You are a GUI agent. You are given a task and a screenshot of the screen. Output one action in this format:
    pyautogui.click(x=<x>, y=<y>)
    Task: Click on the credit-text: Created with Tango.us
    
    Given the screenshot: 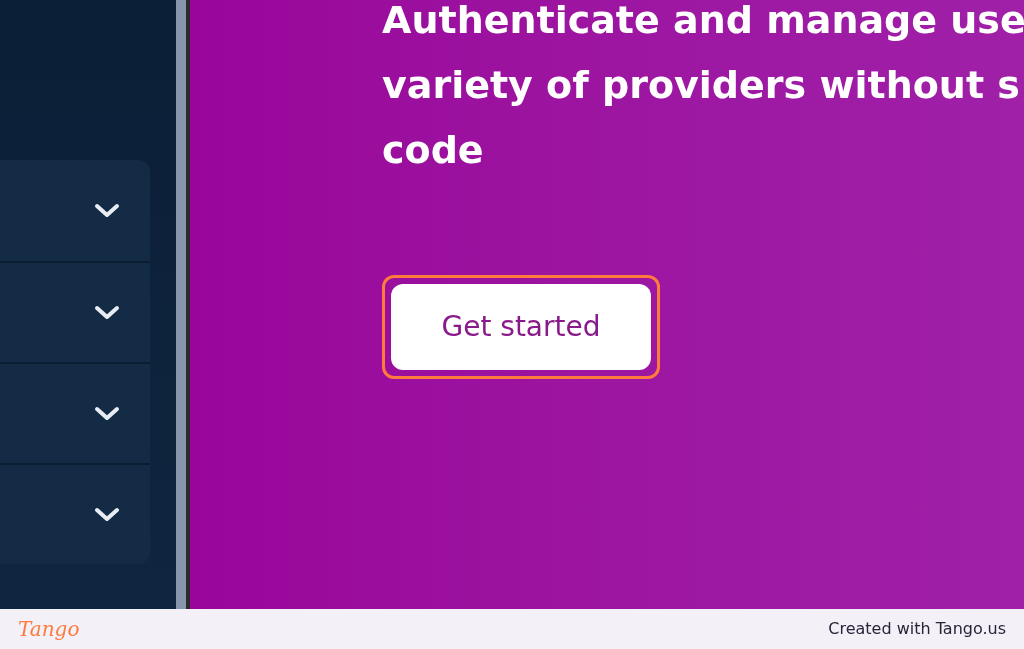 What is the action you would take?
    pyautogui.click(x=917, y=629)
    